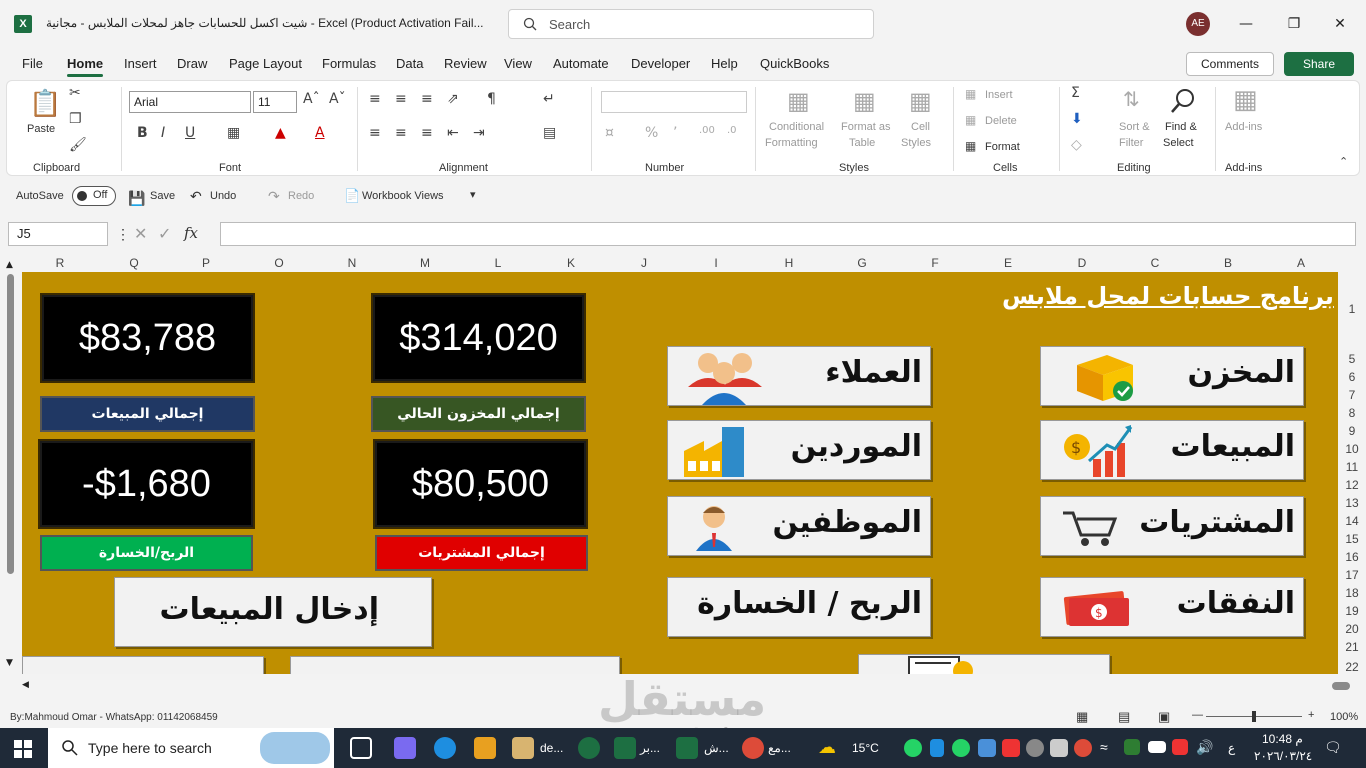 The height and width of the screenshot is (768, 1366). I want to click on format-as-table-icon: ▦, so click(864, 101).